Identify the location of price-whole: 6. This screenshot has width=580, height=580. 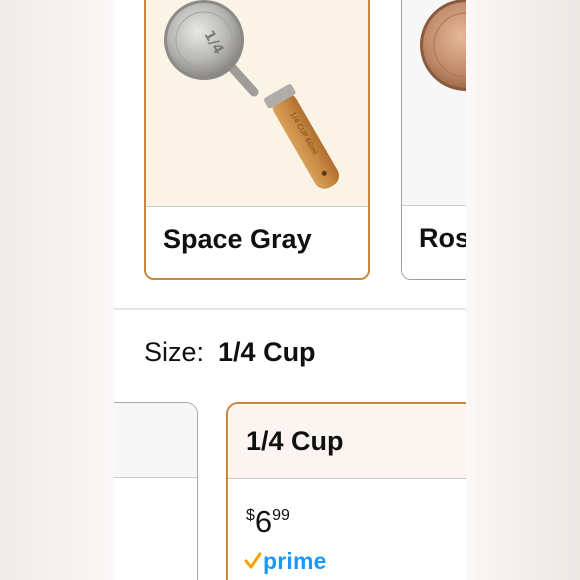
(263, 521).